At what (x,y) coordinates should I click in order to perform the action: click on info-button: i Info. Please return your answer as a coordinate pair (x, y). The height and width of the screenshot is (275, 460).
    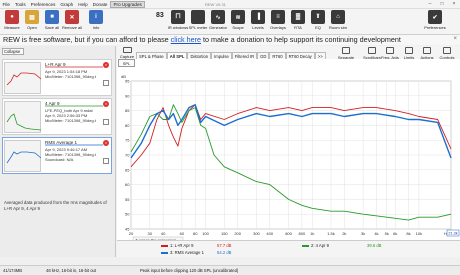
    Looking at the image, I should click on (96, 22).